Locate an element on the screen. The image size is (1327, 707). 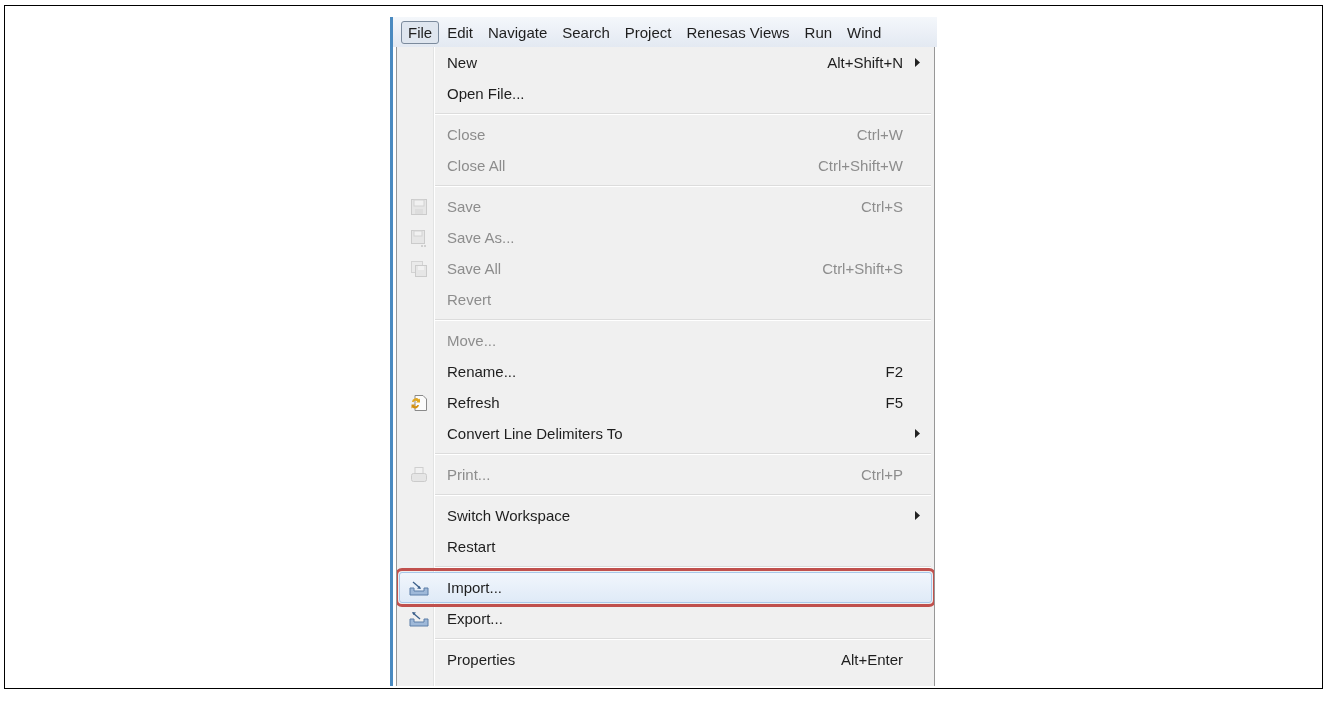
menu-bar-item: Renesas Views is located at coordinates (738, 32).